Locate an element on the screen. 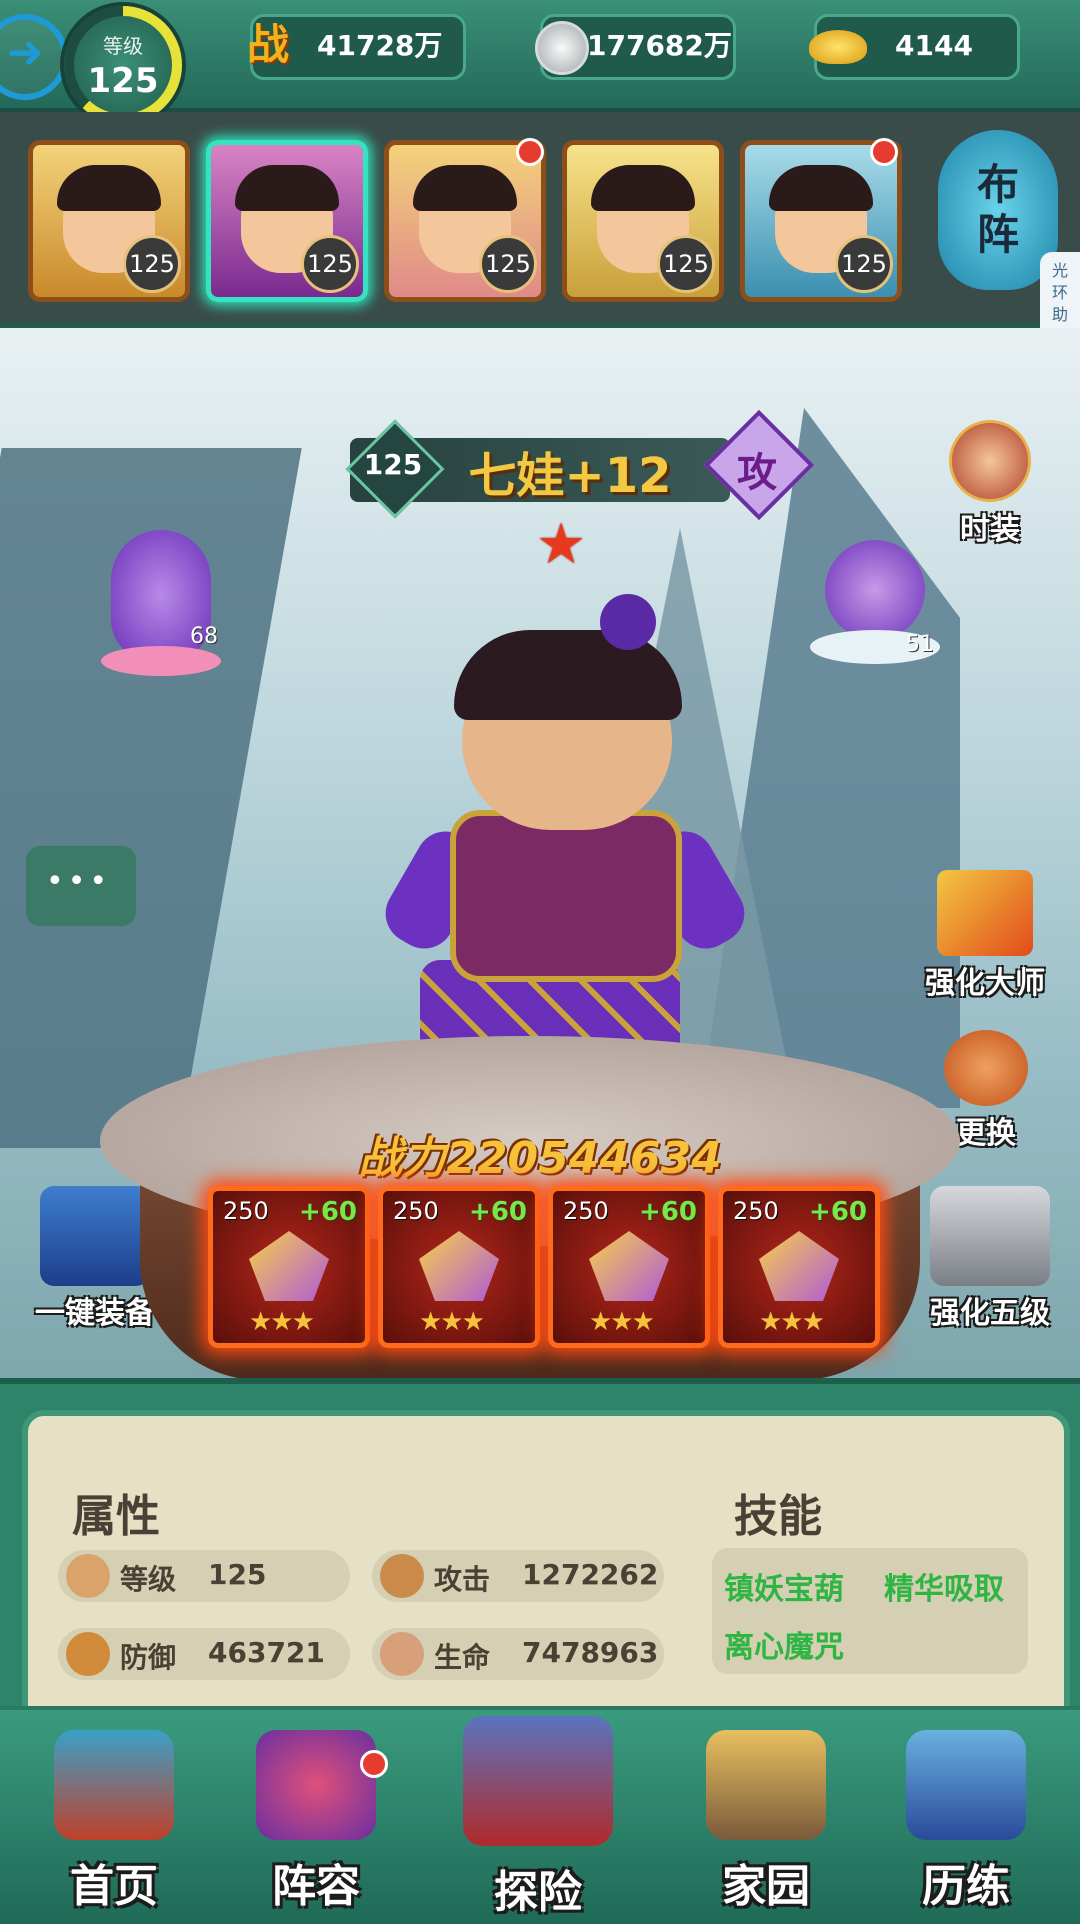  fashion-avatar-icon is located at coordinates (990, 461).